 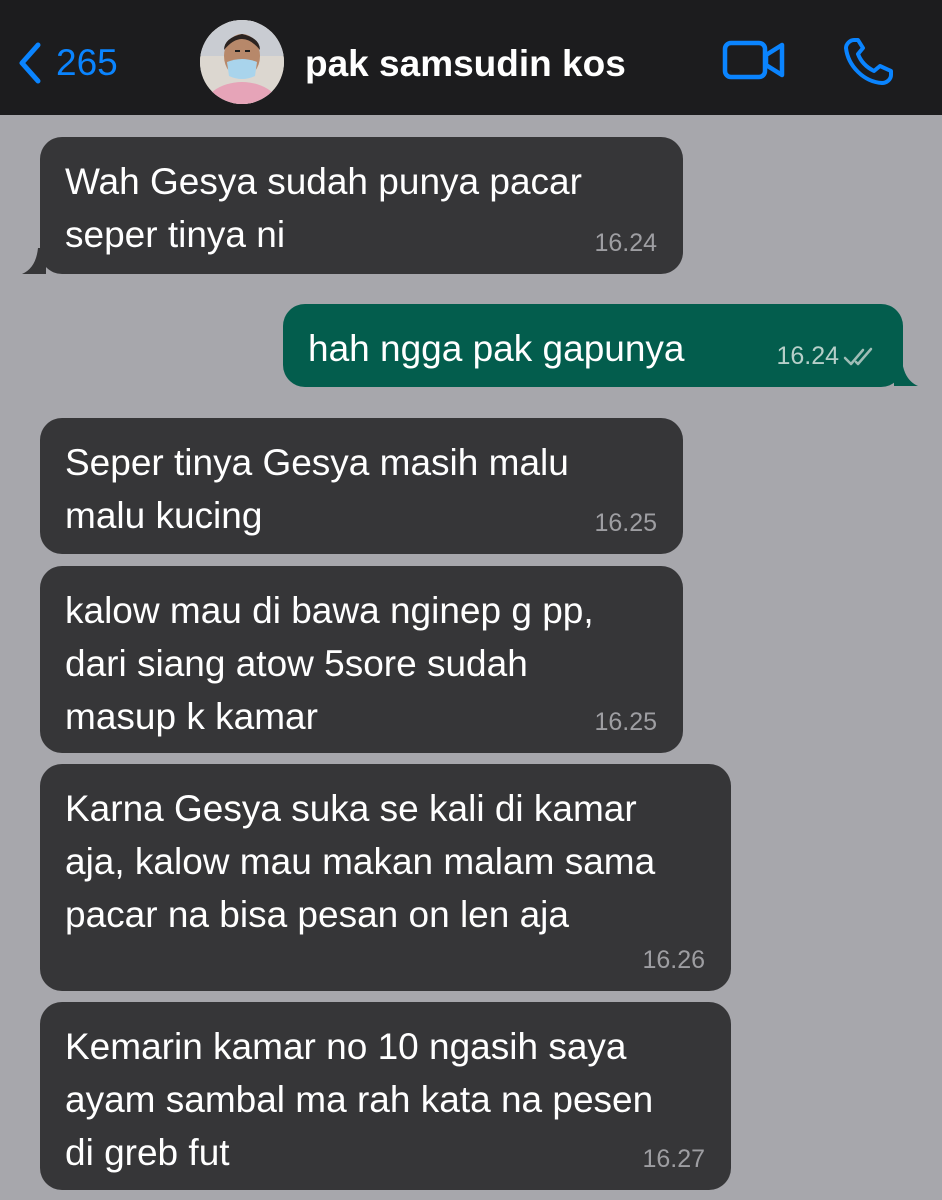 I want to click on message-time: 16.27, so click(x=673, y=1159).